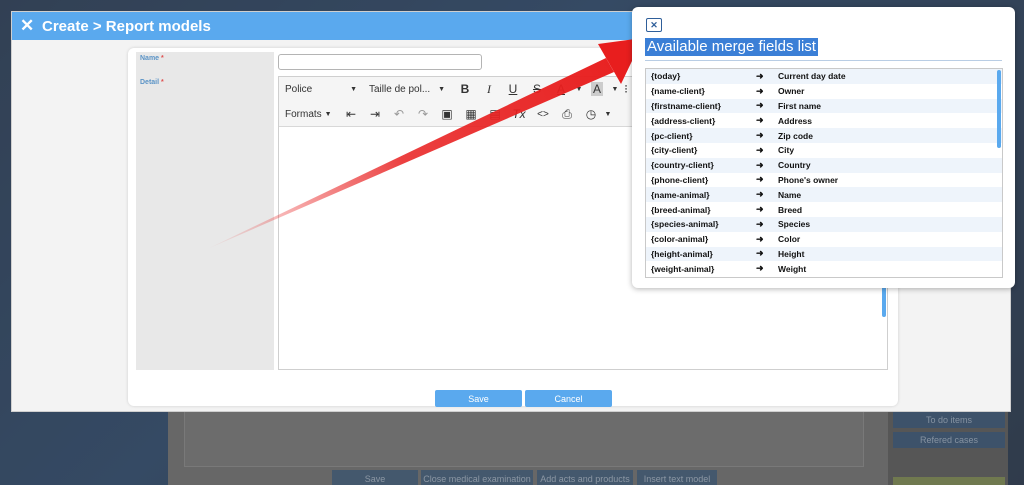 The height and width of the screenshot is (485, 1024). What do you see at coordinates (824, 268) in the screenshot?
I see `list-item: {weight-animal} ➜ Weight` at bounding box center [824, 268].